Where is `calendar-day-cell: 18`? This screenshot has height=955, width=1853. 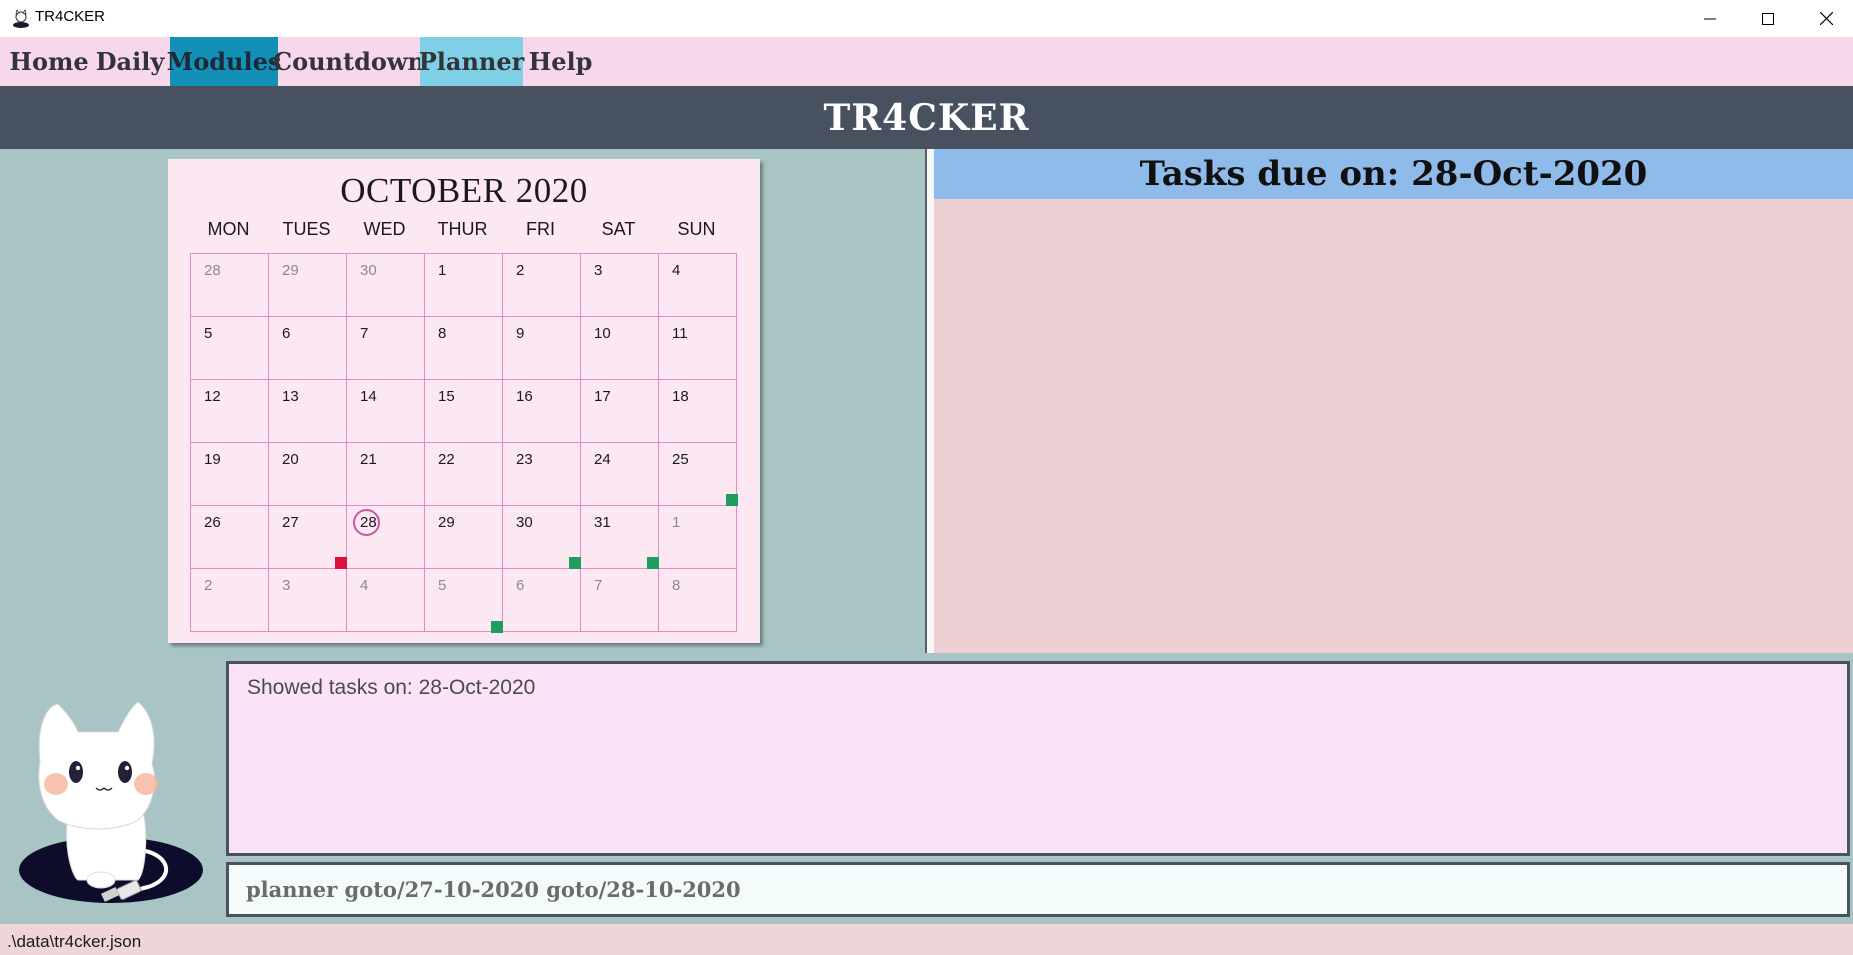
calendar-day-cell: 18 is located at coordinates (698, 411).